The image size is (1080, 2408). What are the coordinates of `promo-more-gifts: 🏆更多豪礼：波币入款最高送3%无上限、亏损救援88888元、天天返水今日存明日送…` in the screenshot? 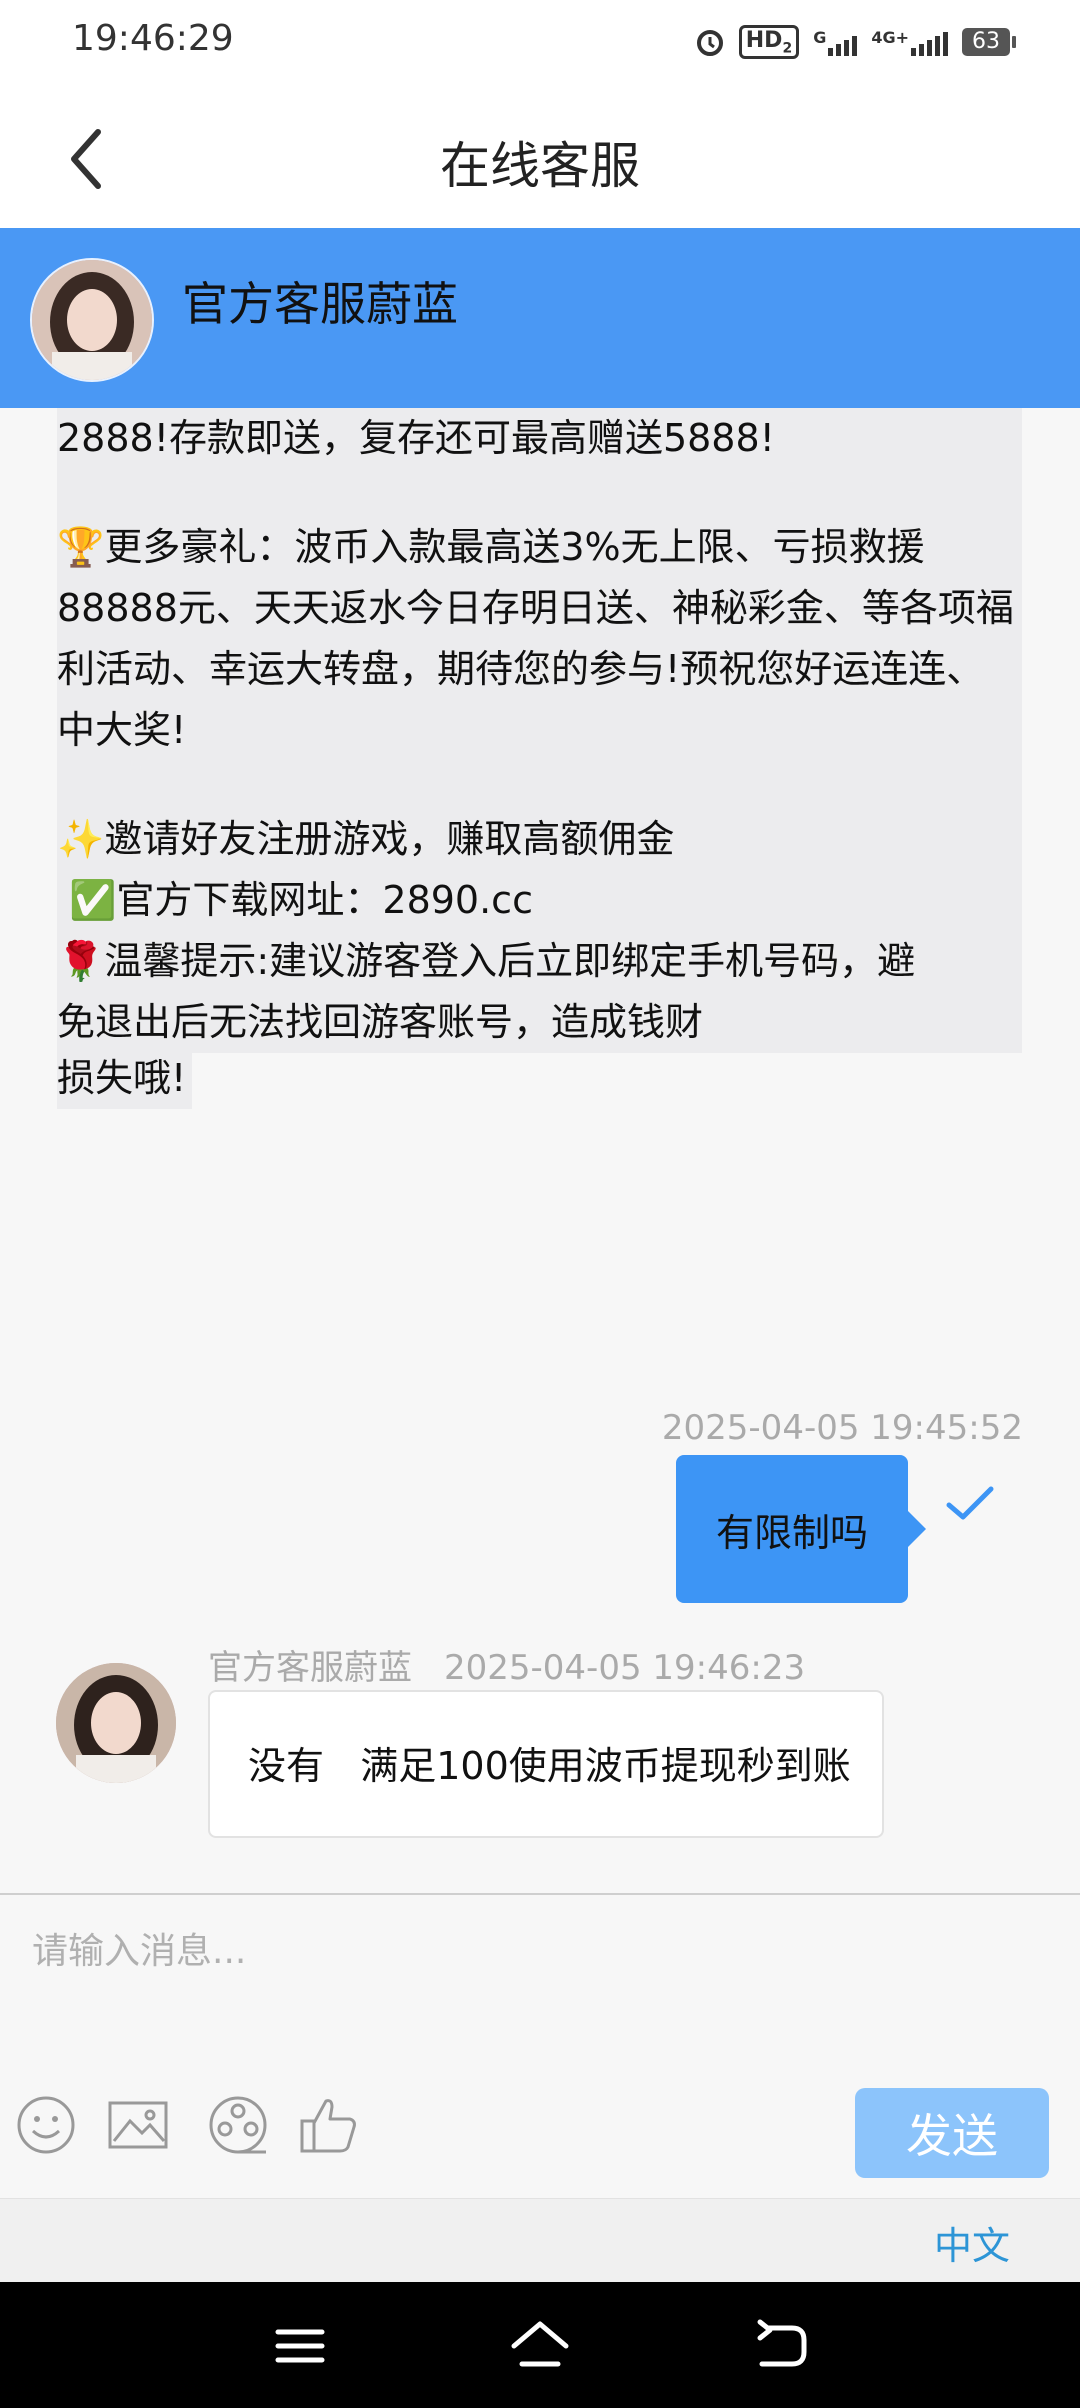 It's located at (535, 638).